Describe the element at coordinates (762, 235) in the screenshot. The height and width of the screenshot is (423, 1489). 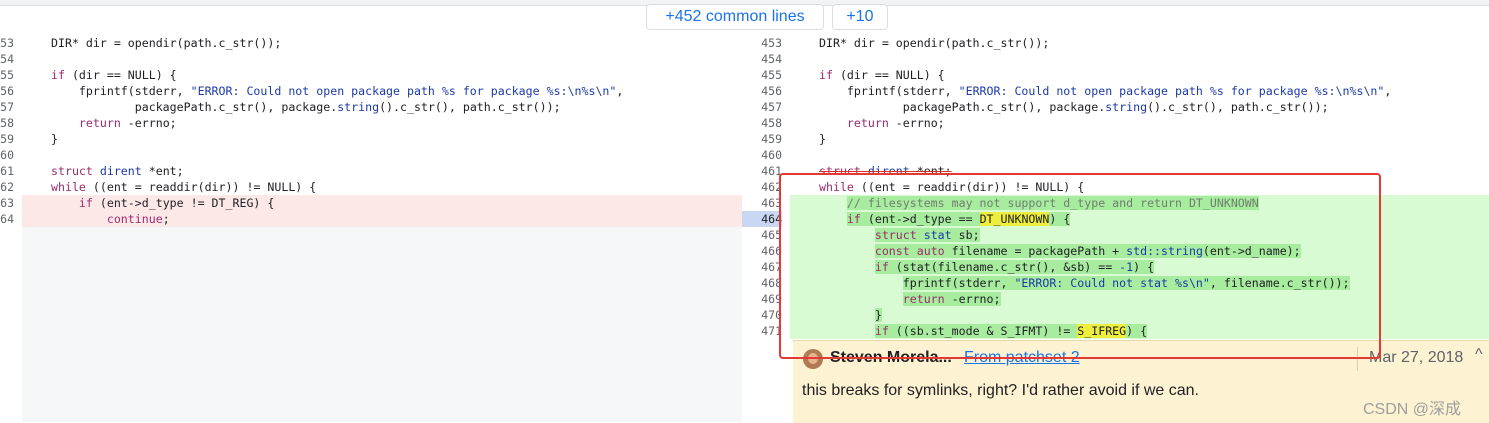
I see `line-number: 465` at that location.